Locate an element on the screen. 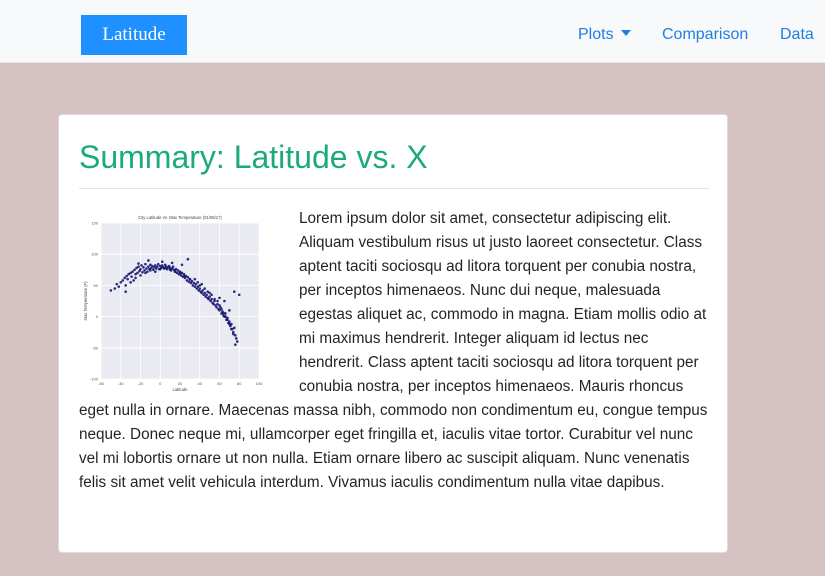 This screenshot has width=825, height=576. y-axis-label: Max Temperature (F) is located at coordinates (85, 301).